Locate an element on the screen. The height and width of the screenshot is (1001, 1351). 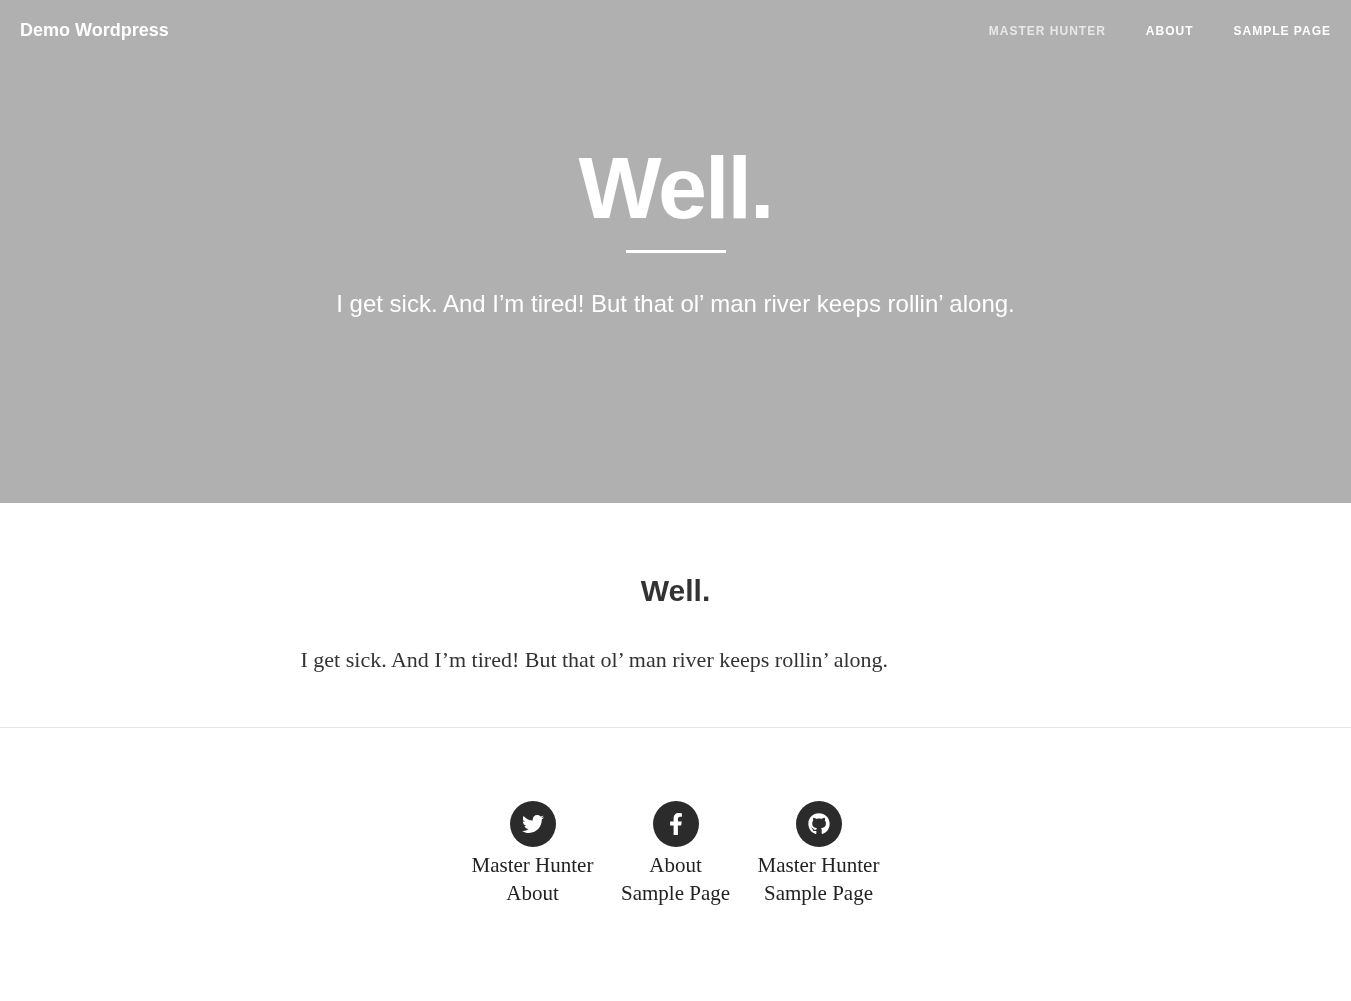
post-title: Well. is located at coordinates (675, 591).